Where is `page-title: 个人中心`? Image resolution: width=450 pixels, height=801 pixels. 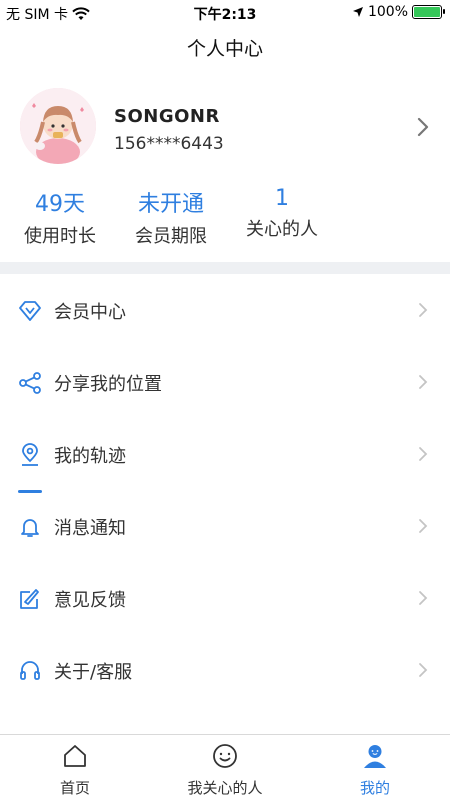
page-title: 个人中心 is located at coordinates (224, 49).